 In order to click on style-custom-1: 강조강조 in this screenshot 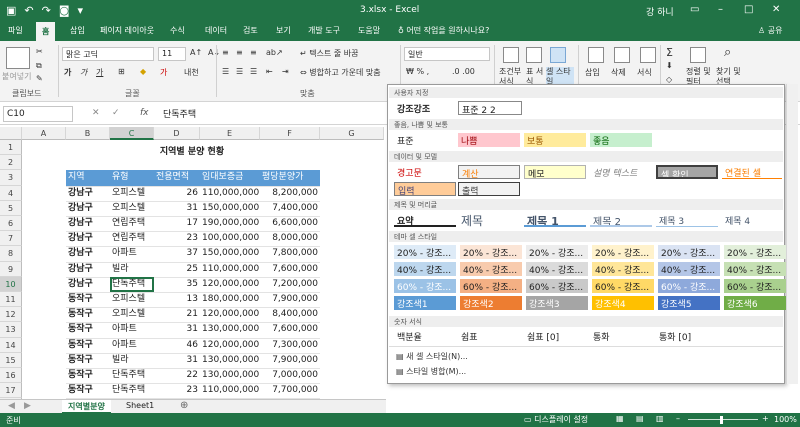, I will do `click(424, 108)`.